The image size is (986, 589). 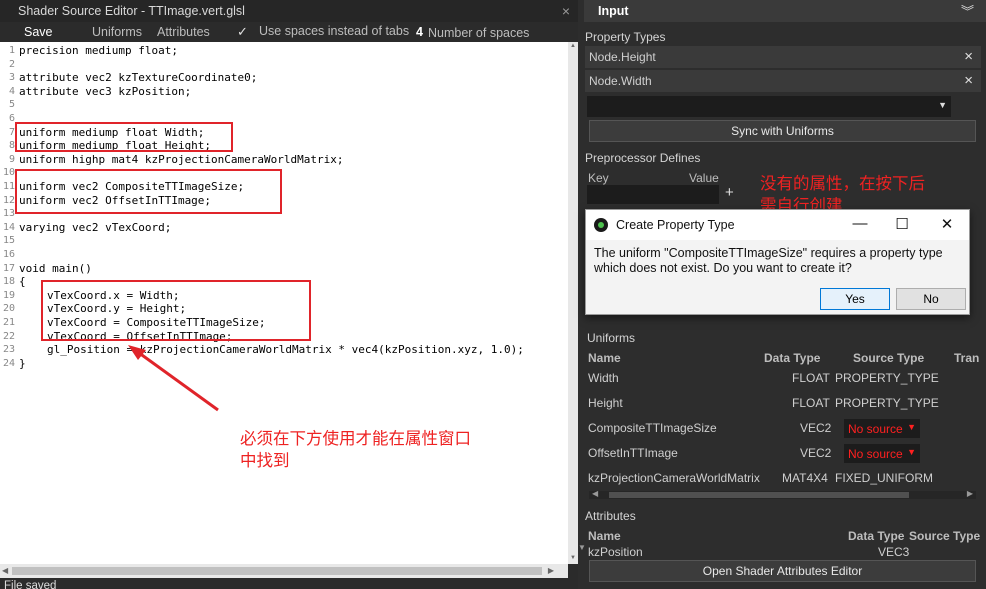 What do you see at coordinates (875, 454) in the screenshot?
I see `source-type-value: No source` at bounding box center [875, 454].